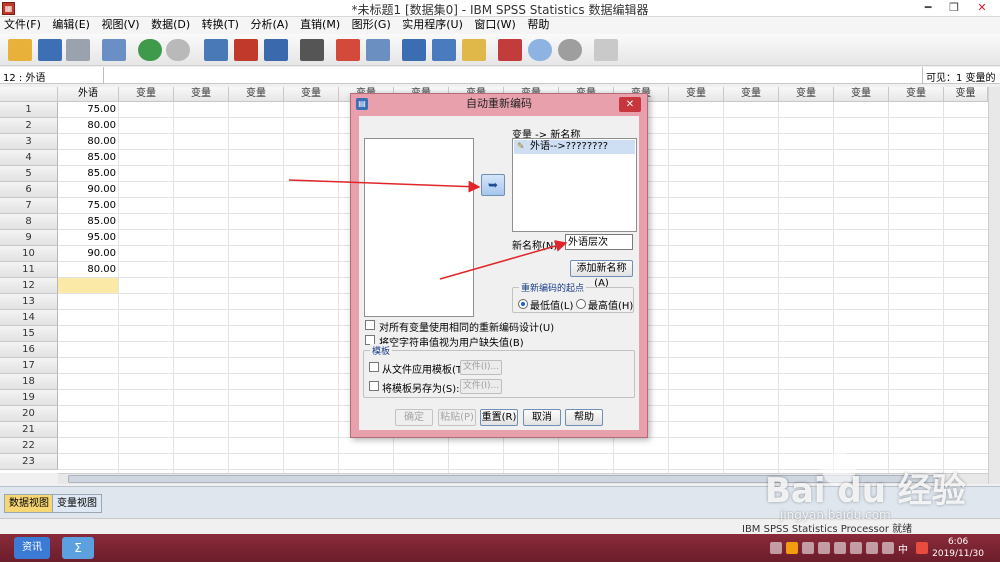 The image size is (1000, 562). What do you see at coordinates (29, 503) in the screenshot?
I see `tab-data-view: 数据视图` at bounding box center [29, 503].